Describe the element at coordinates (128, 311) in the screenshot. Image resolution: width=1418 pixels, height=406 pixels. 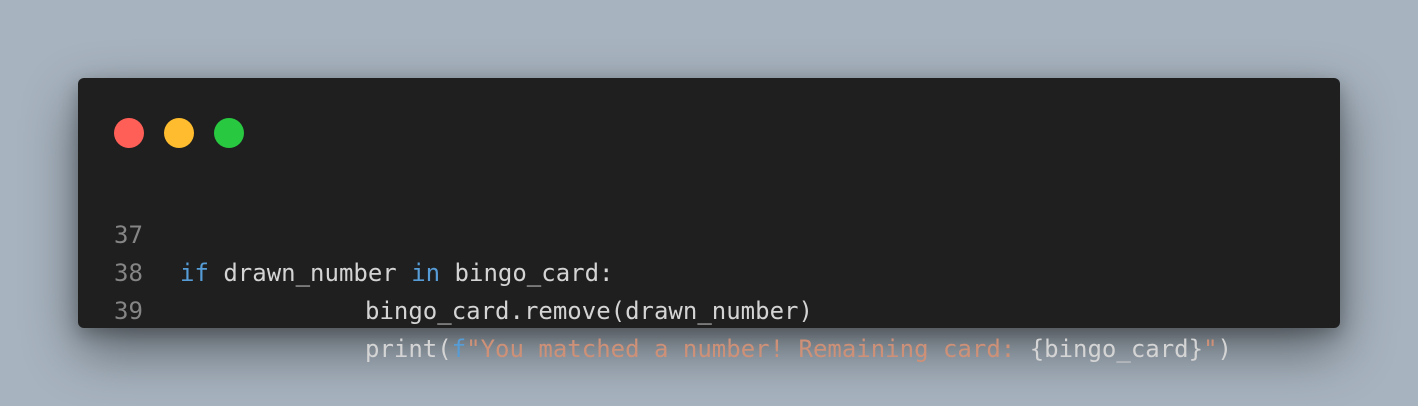
I see `line-number: 39` at that location.